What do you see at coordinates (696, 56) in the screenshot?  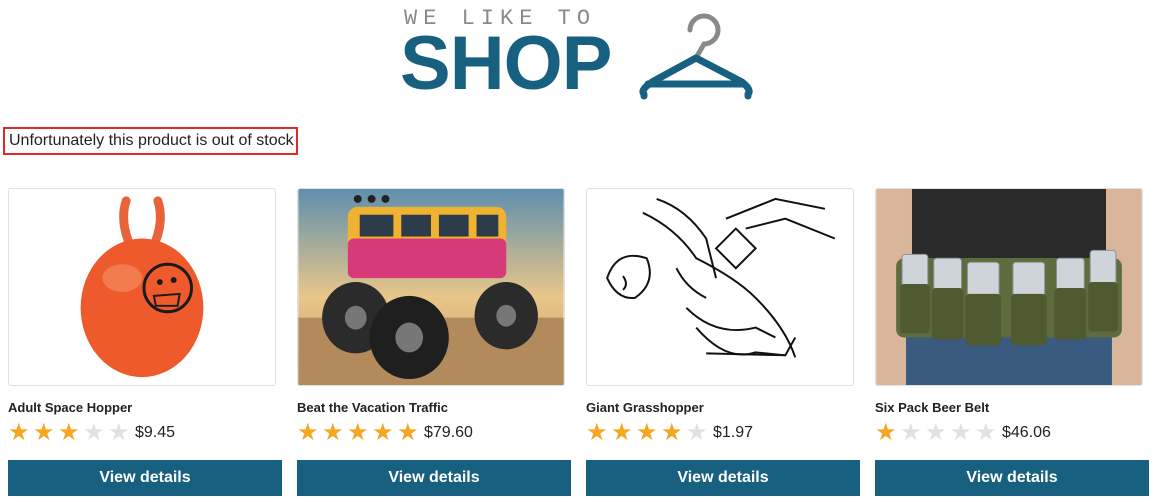 I see `hanger-icon` at bounding box center [696, 56].